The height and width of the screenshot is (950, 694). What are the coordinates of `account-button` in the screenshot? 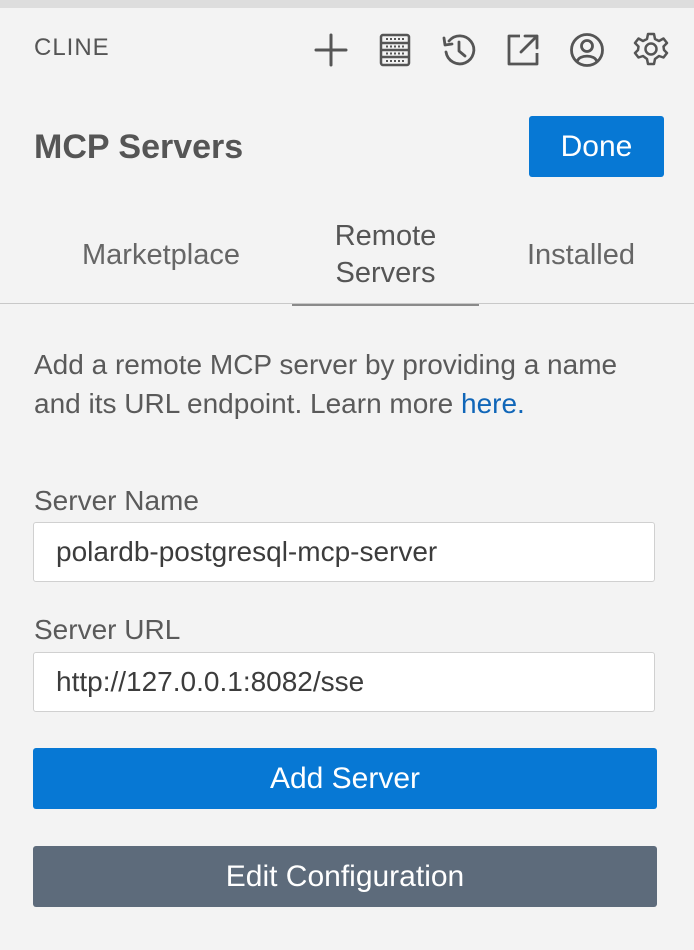 It's located at (587, 50).